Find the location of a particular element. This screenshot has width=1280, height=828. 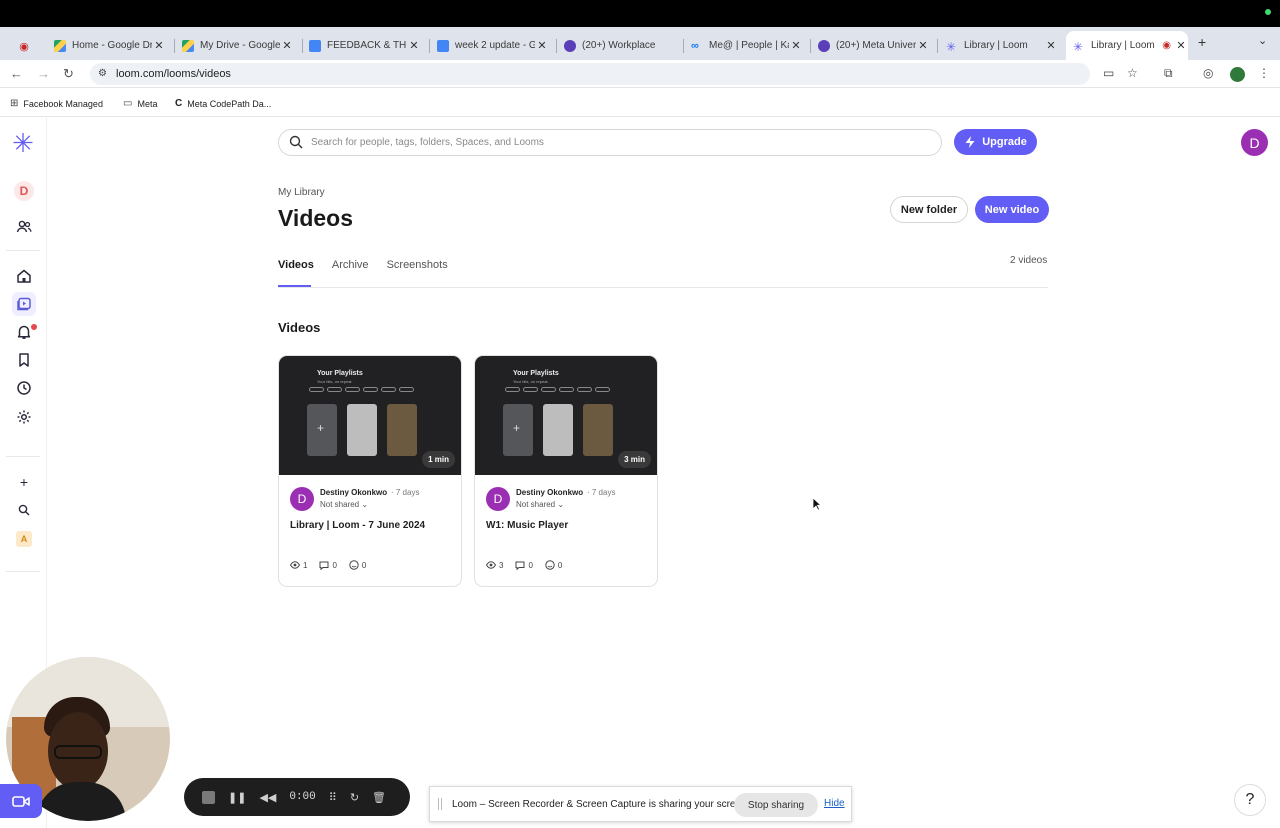

video-stats: 3 0 0 is located at coordinates (524, 565).